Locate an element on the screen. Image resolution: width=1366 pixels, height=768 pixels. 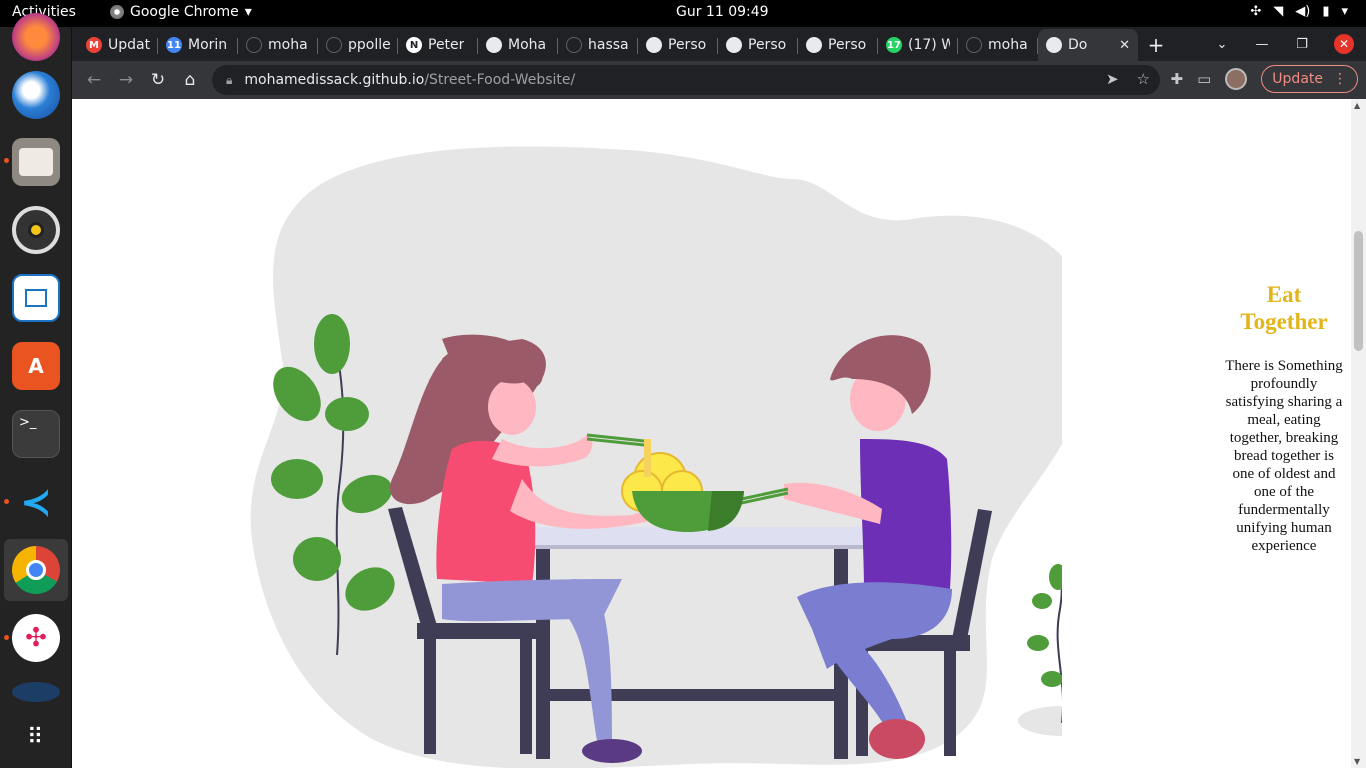
browser-tab: hassa is located at coordinates (598, 45).